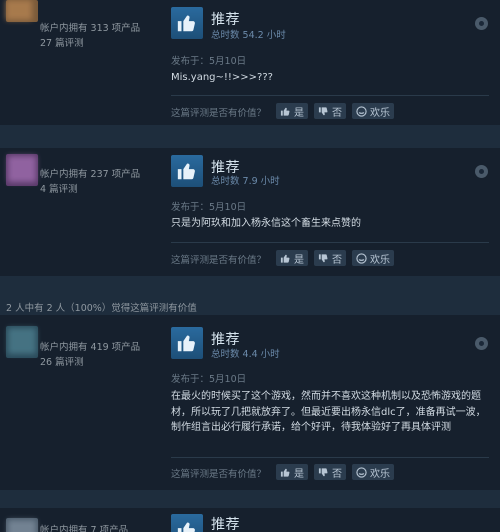  Describe the element at coordinates (90, 346) in the screenshot. I see `products-owned: 帐户内拥有 419 项产品` at that location.